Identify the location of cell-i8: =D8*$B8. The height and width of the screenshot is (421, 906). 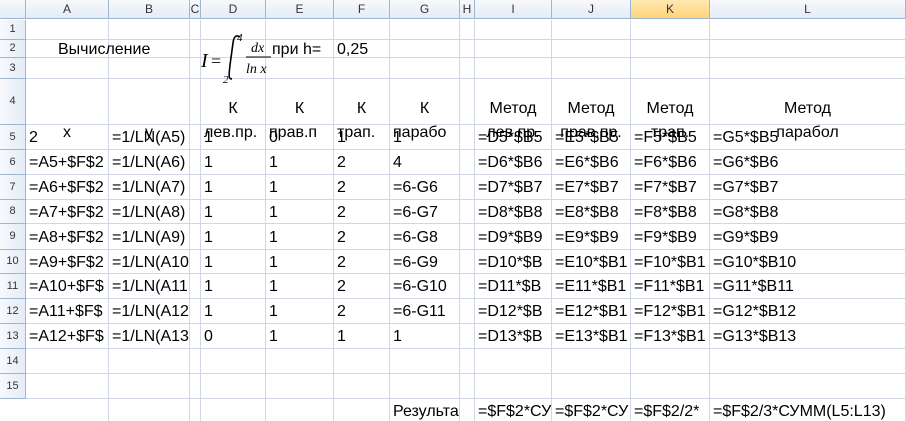
(514, 212).